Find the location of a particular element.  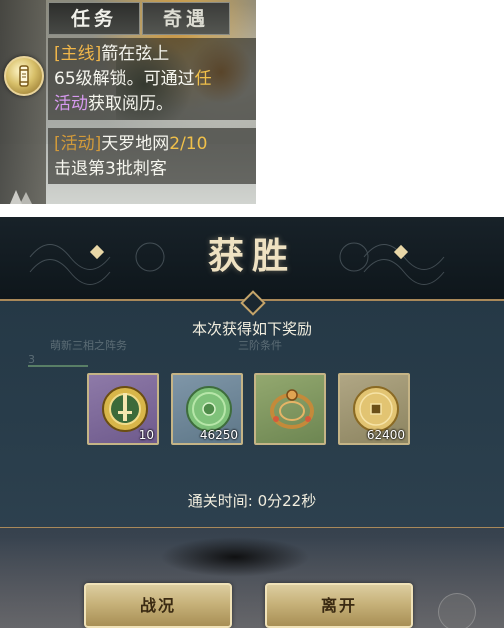

background-ghost-bar is located at coordinates (58, 366).